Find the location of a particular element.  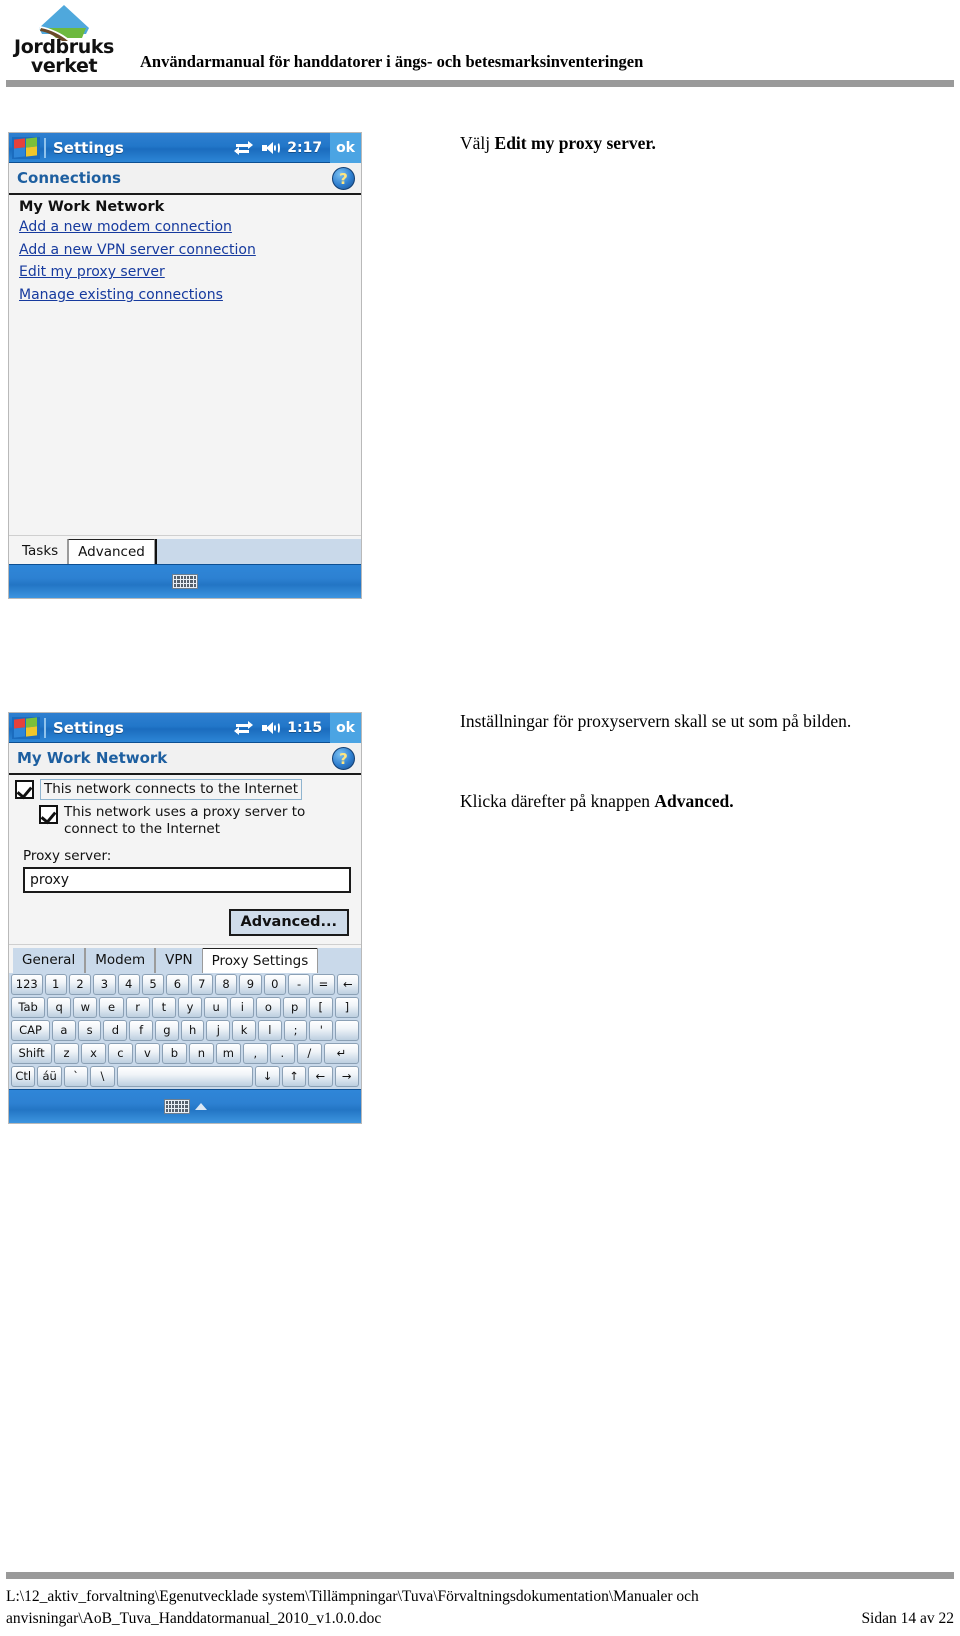

pda2-ok-button: ok is located at coordinates (345, 728).